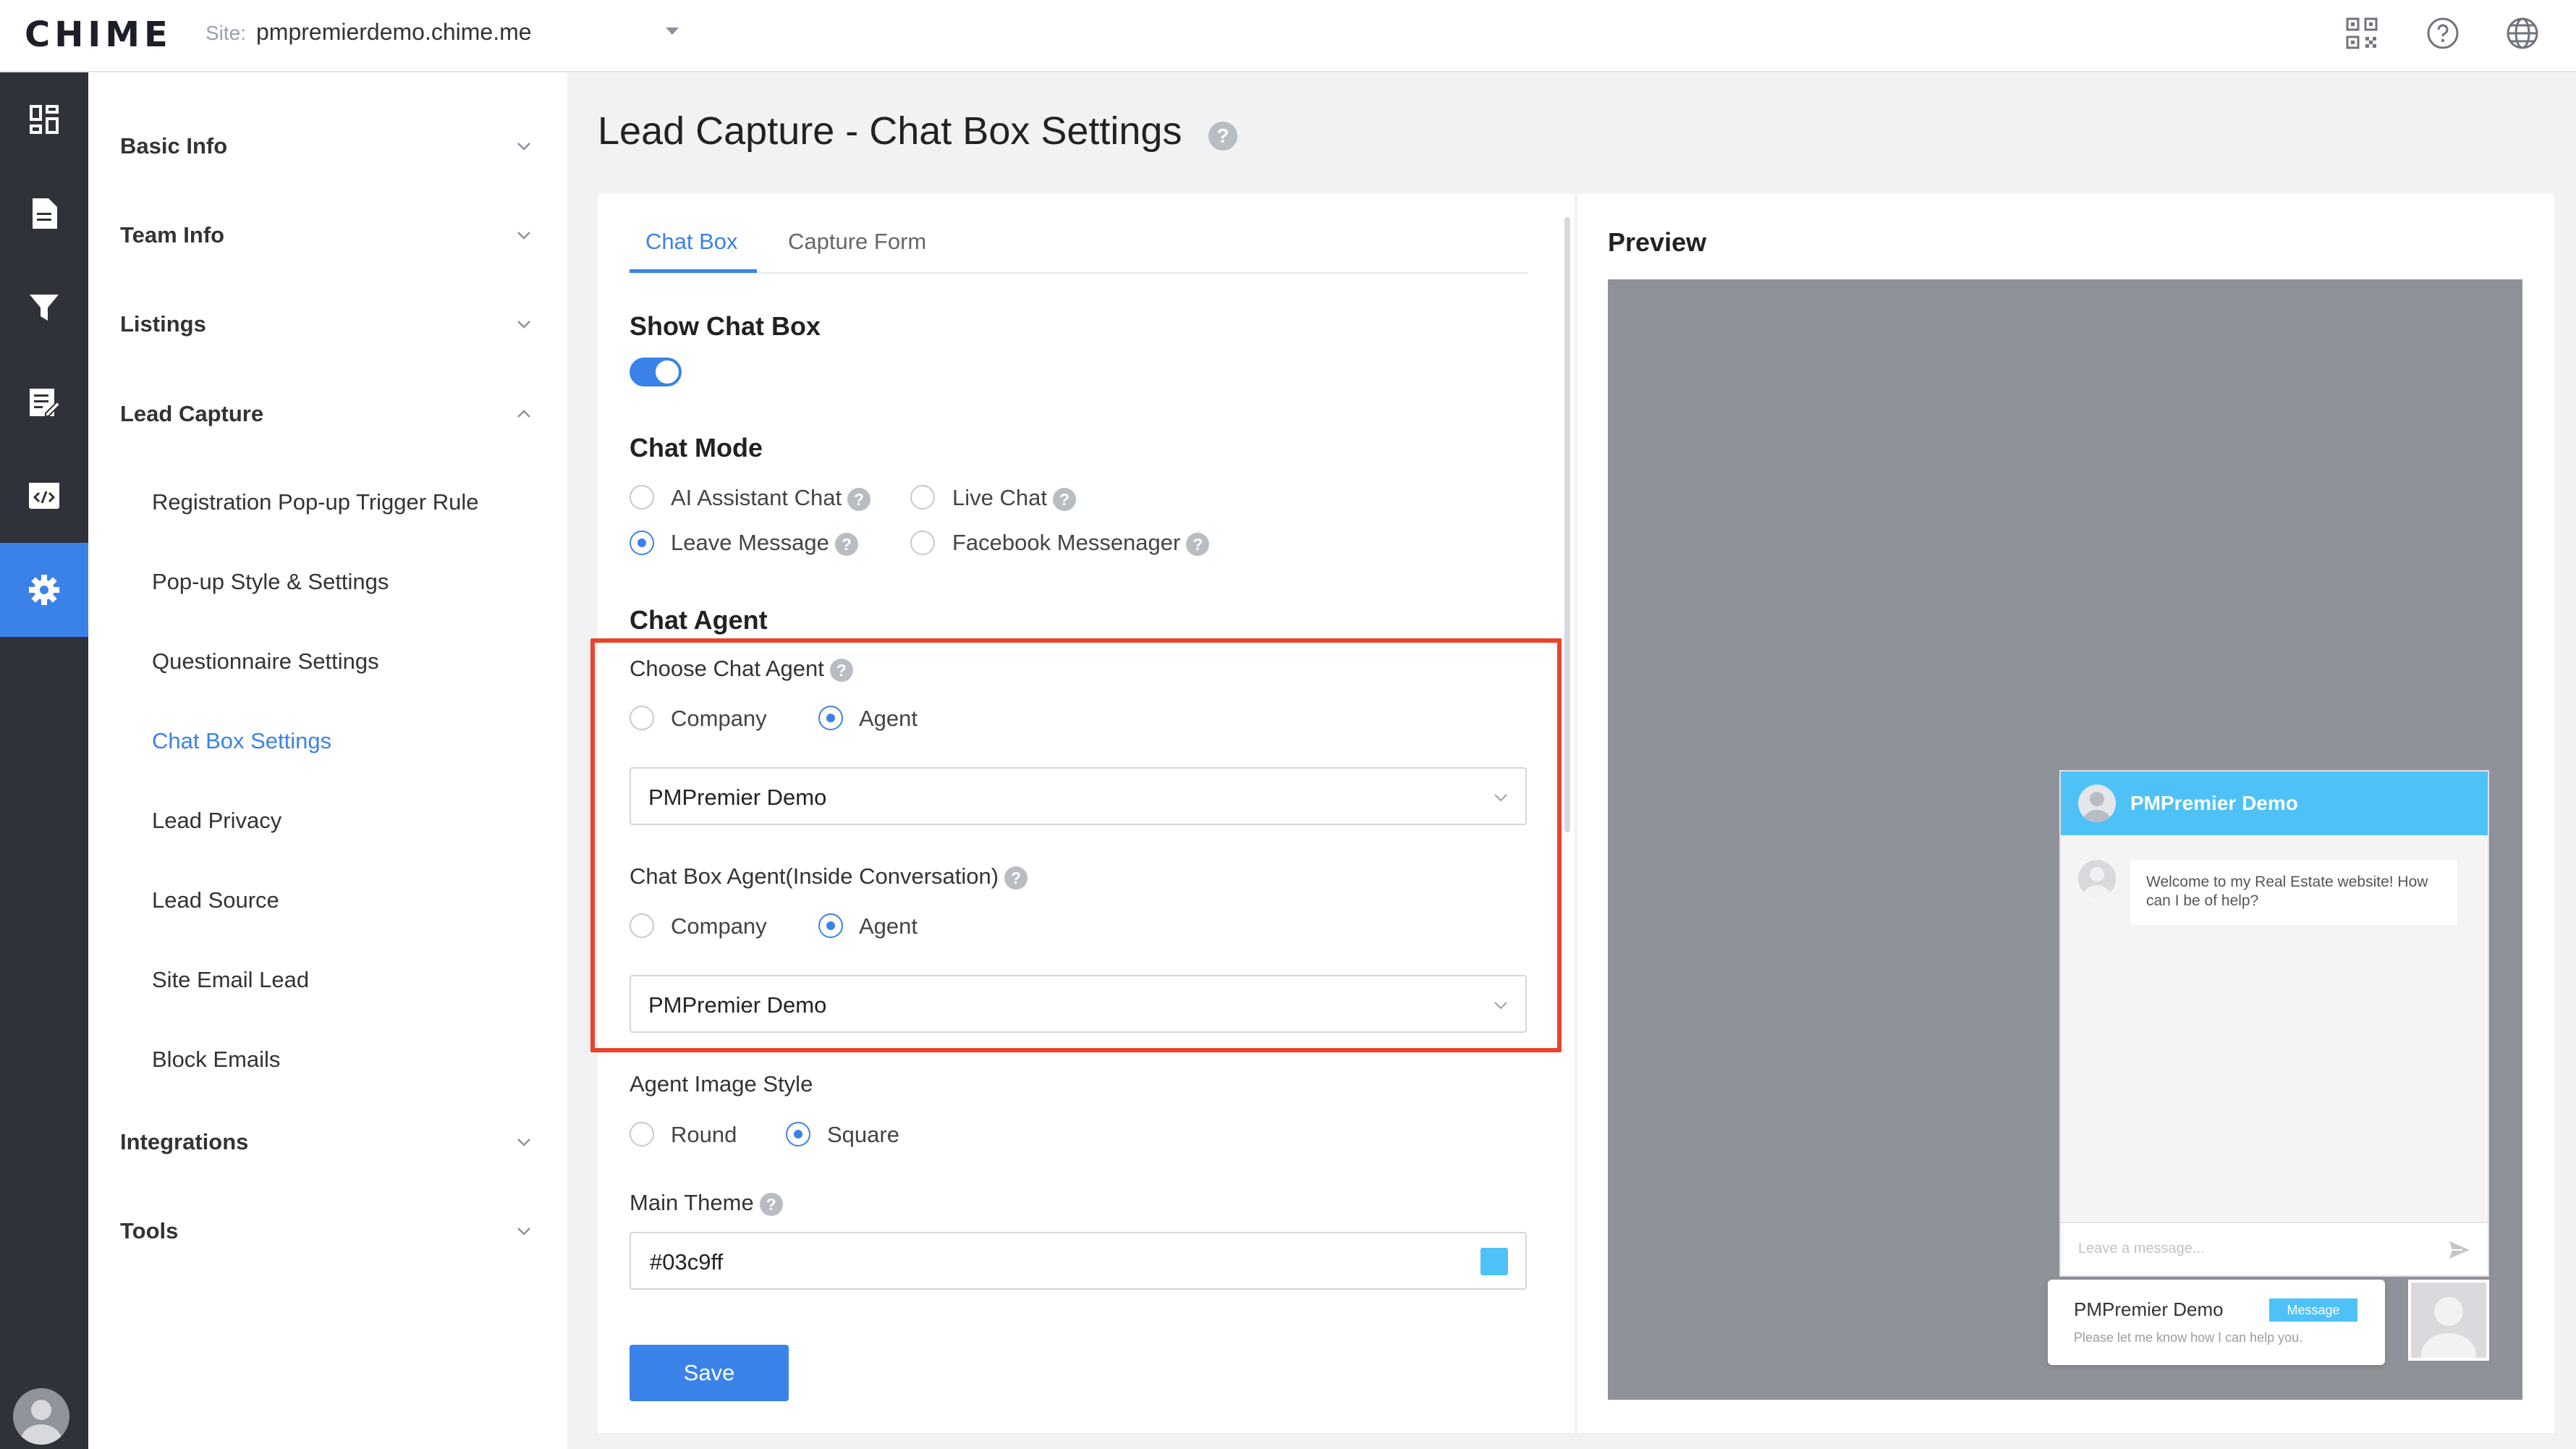  I want to click on message-badge: Message, so click(2313, 1310).